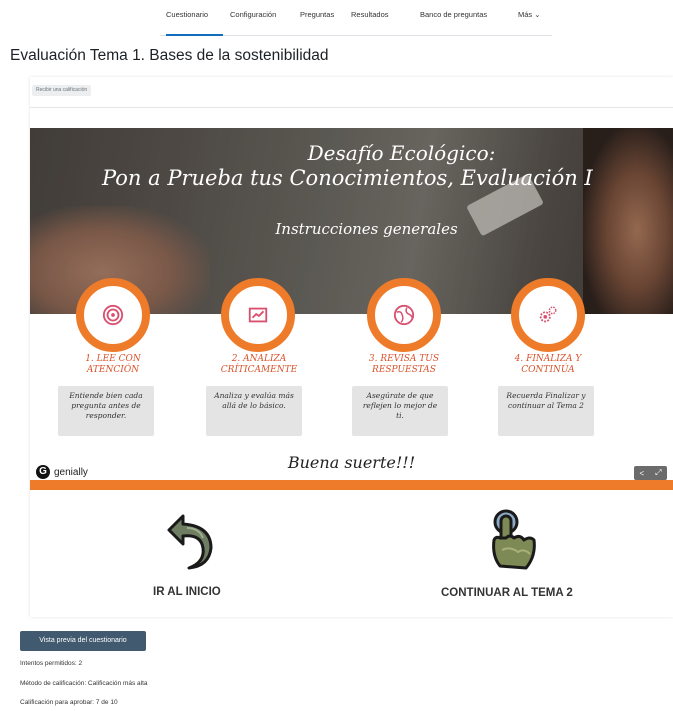 The image size is (673, 711). I want to click on target-icon, so click(113, 315).